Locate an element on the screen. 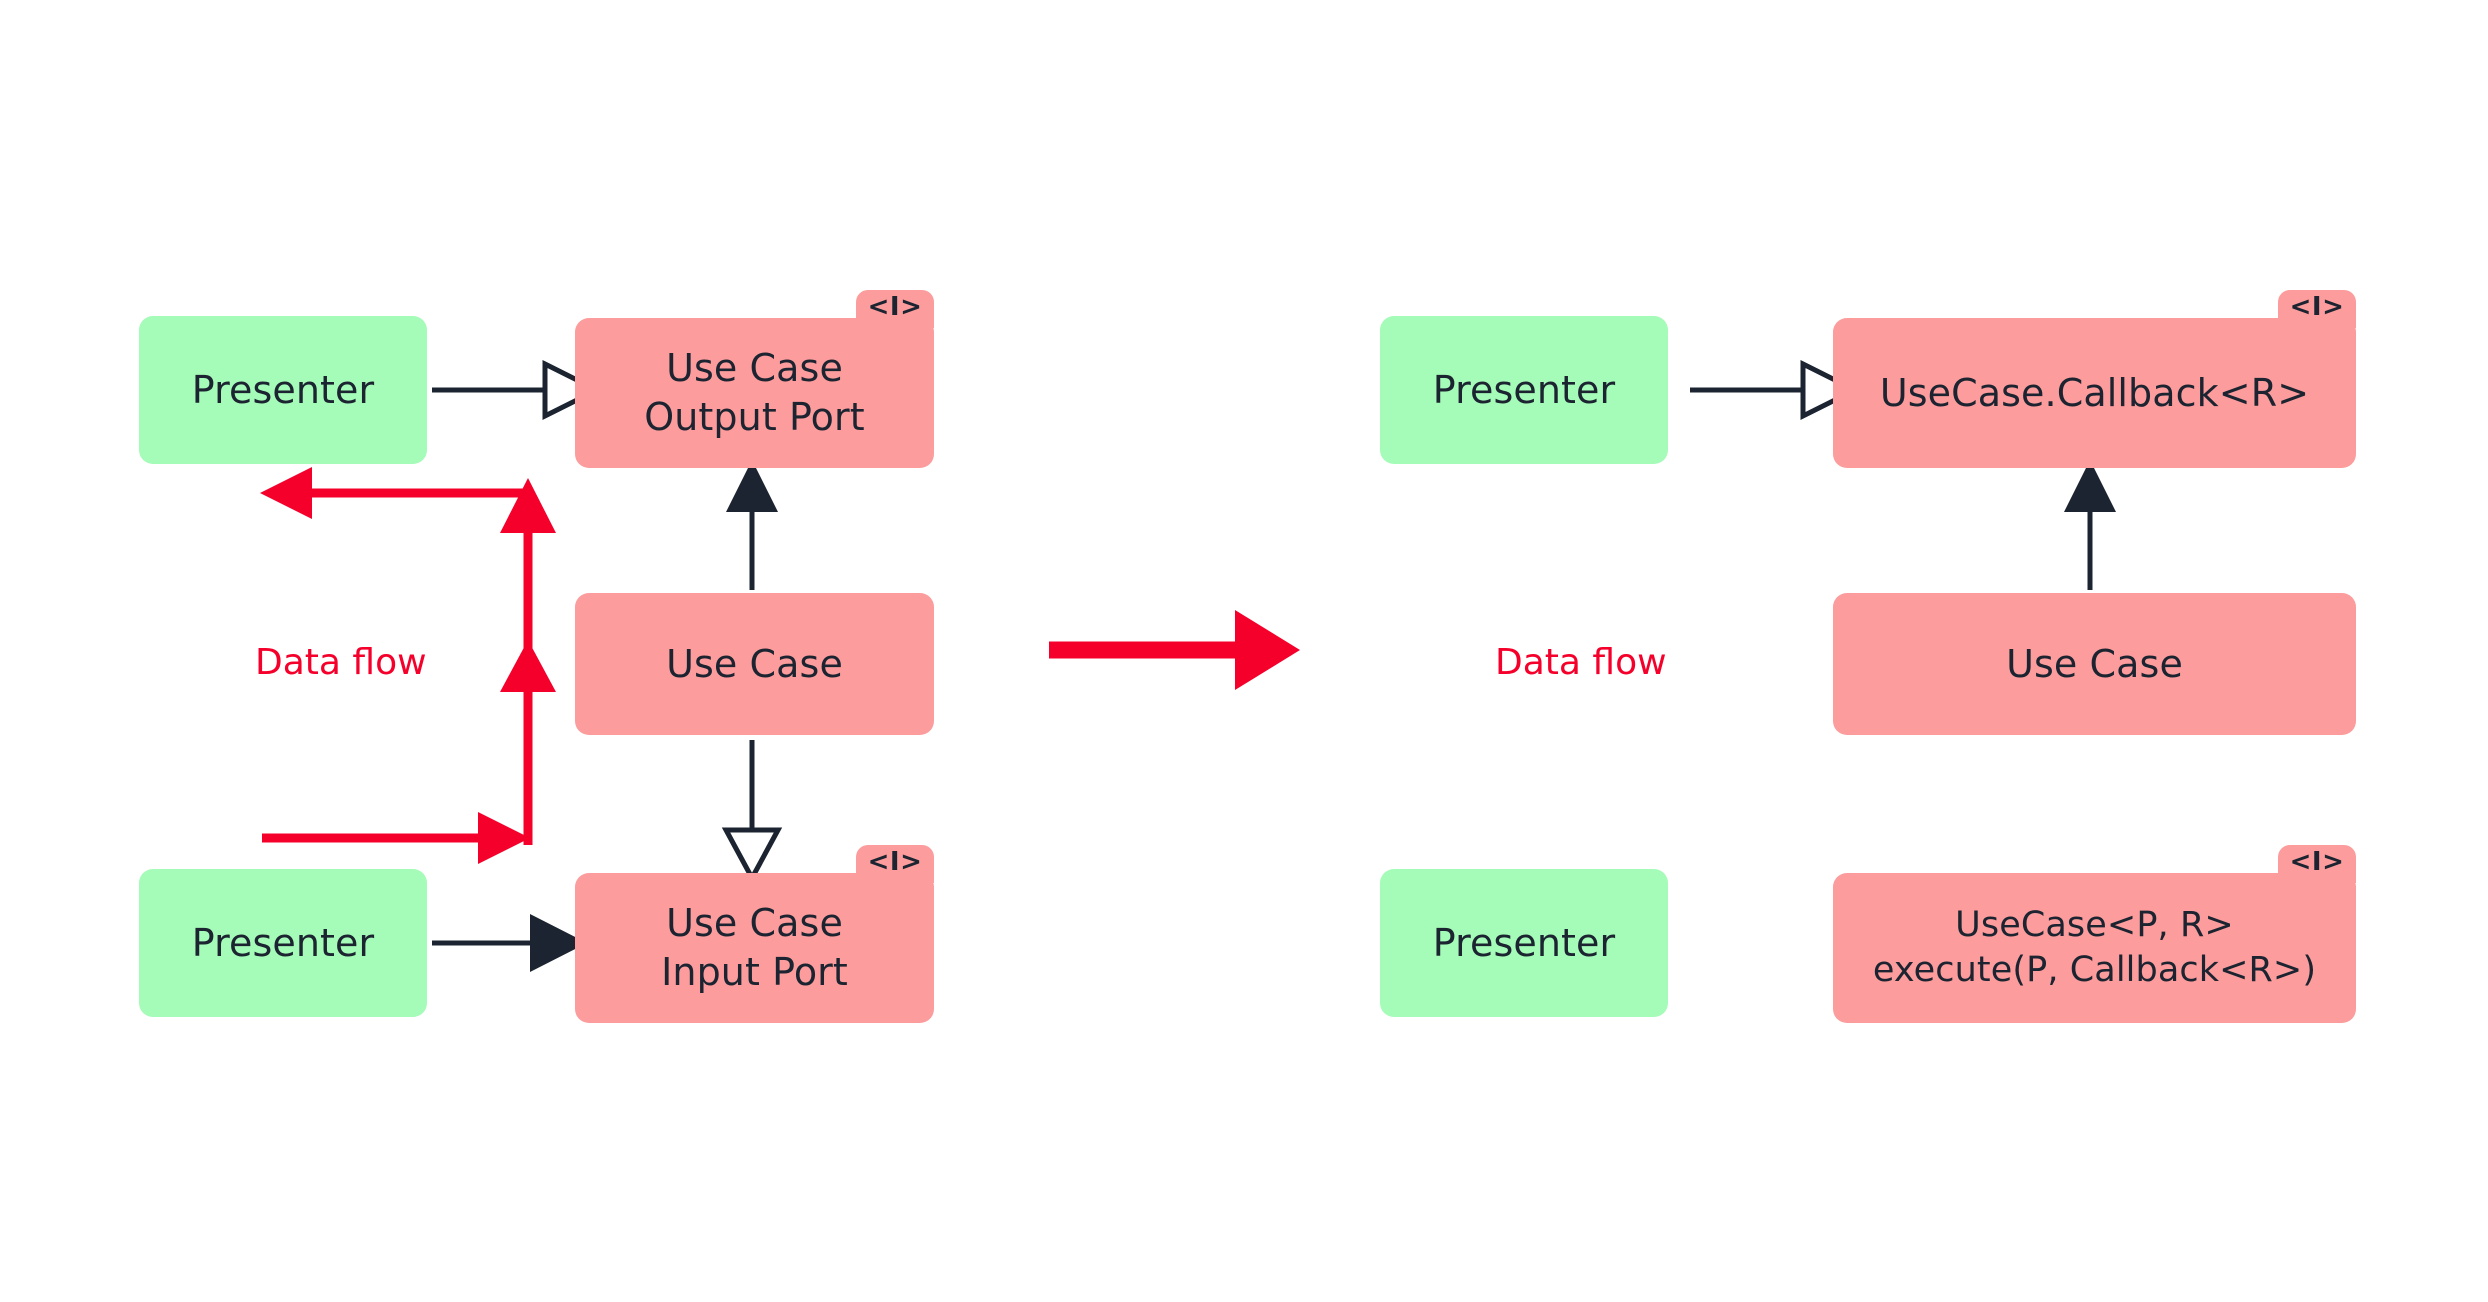  left-presenter-bottom-box: Presenter is located at coordinates (283, 943).